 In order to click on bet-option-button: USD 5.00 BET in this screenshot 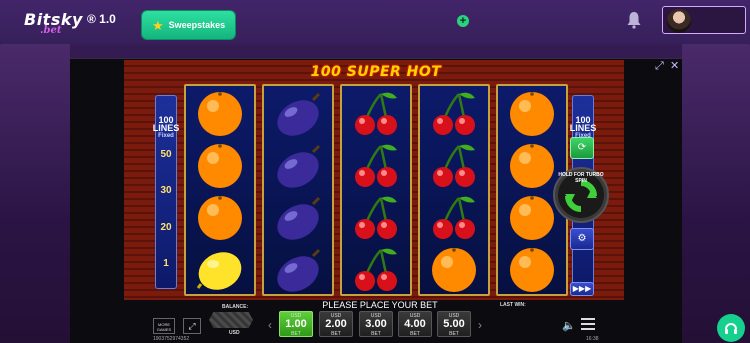, I will do `click(454, 324)`.